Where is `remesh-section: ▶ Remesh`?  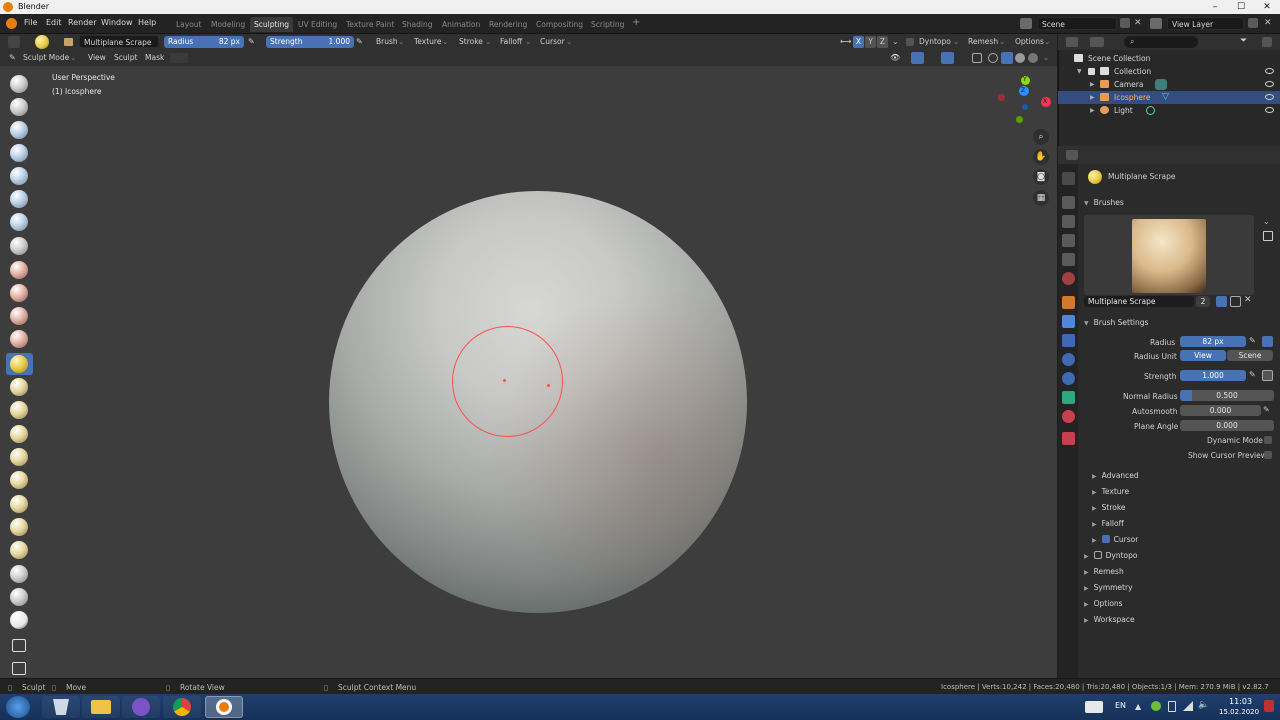 remesh-section: ▶ Remesh is located at coordinates (1104, 571).